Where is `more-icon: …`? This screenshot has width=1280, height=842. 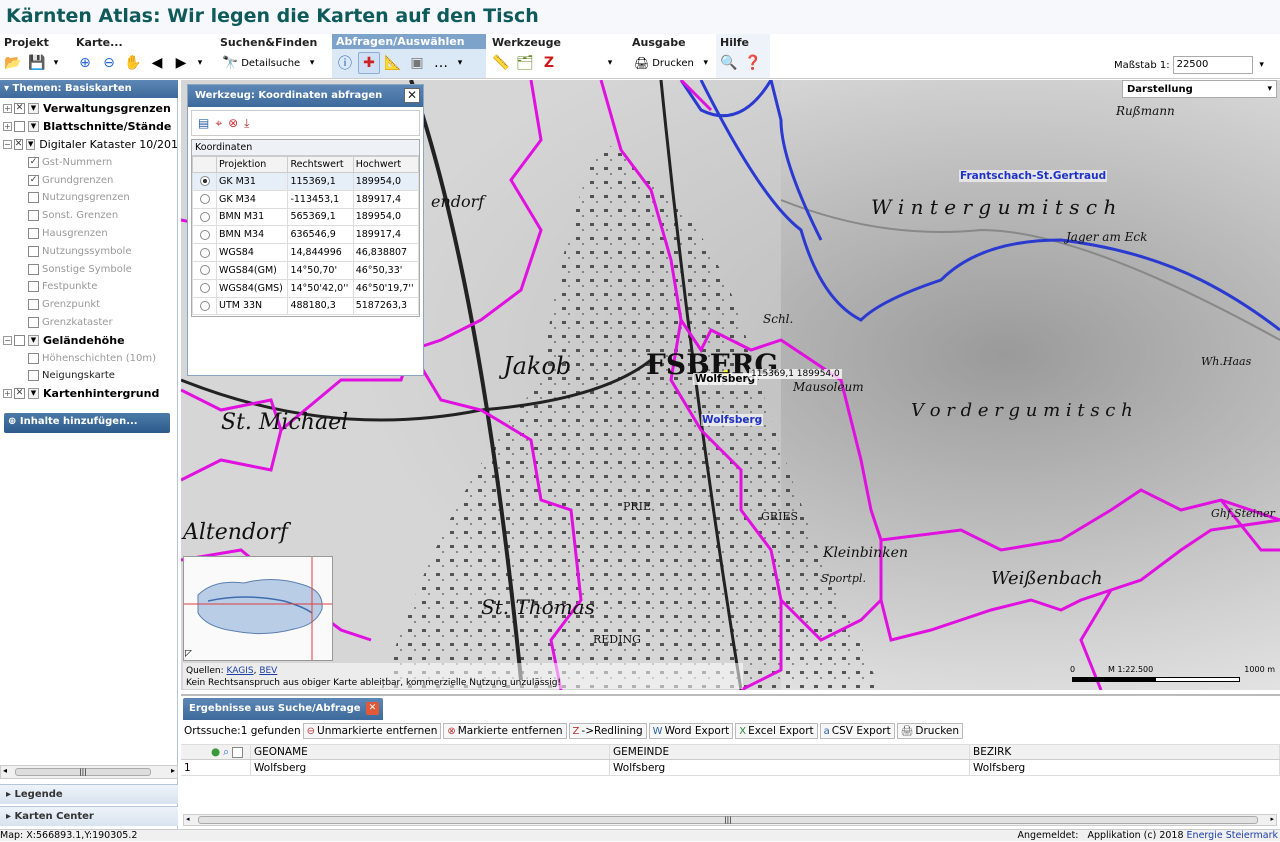
more-icon: … is located at coordinates (441, 63).